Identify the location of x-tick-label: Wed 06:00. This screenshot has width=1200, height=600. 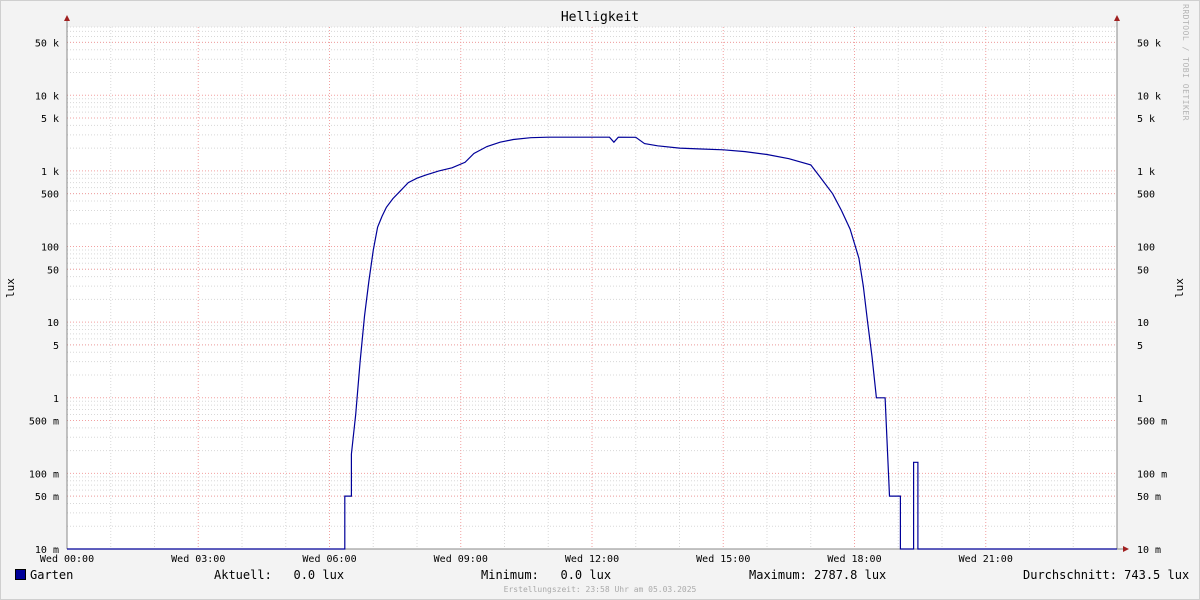
(329, 559).